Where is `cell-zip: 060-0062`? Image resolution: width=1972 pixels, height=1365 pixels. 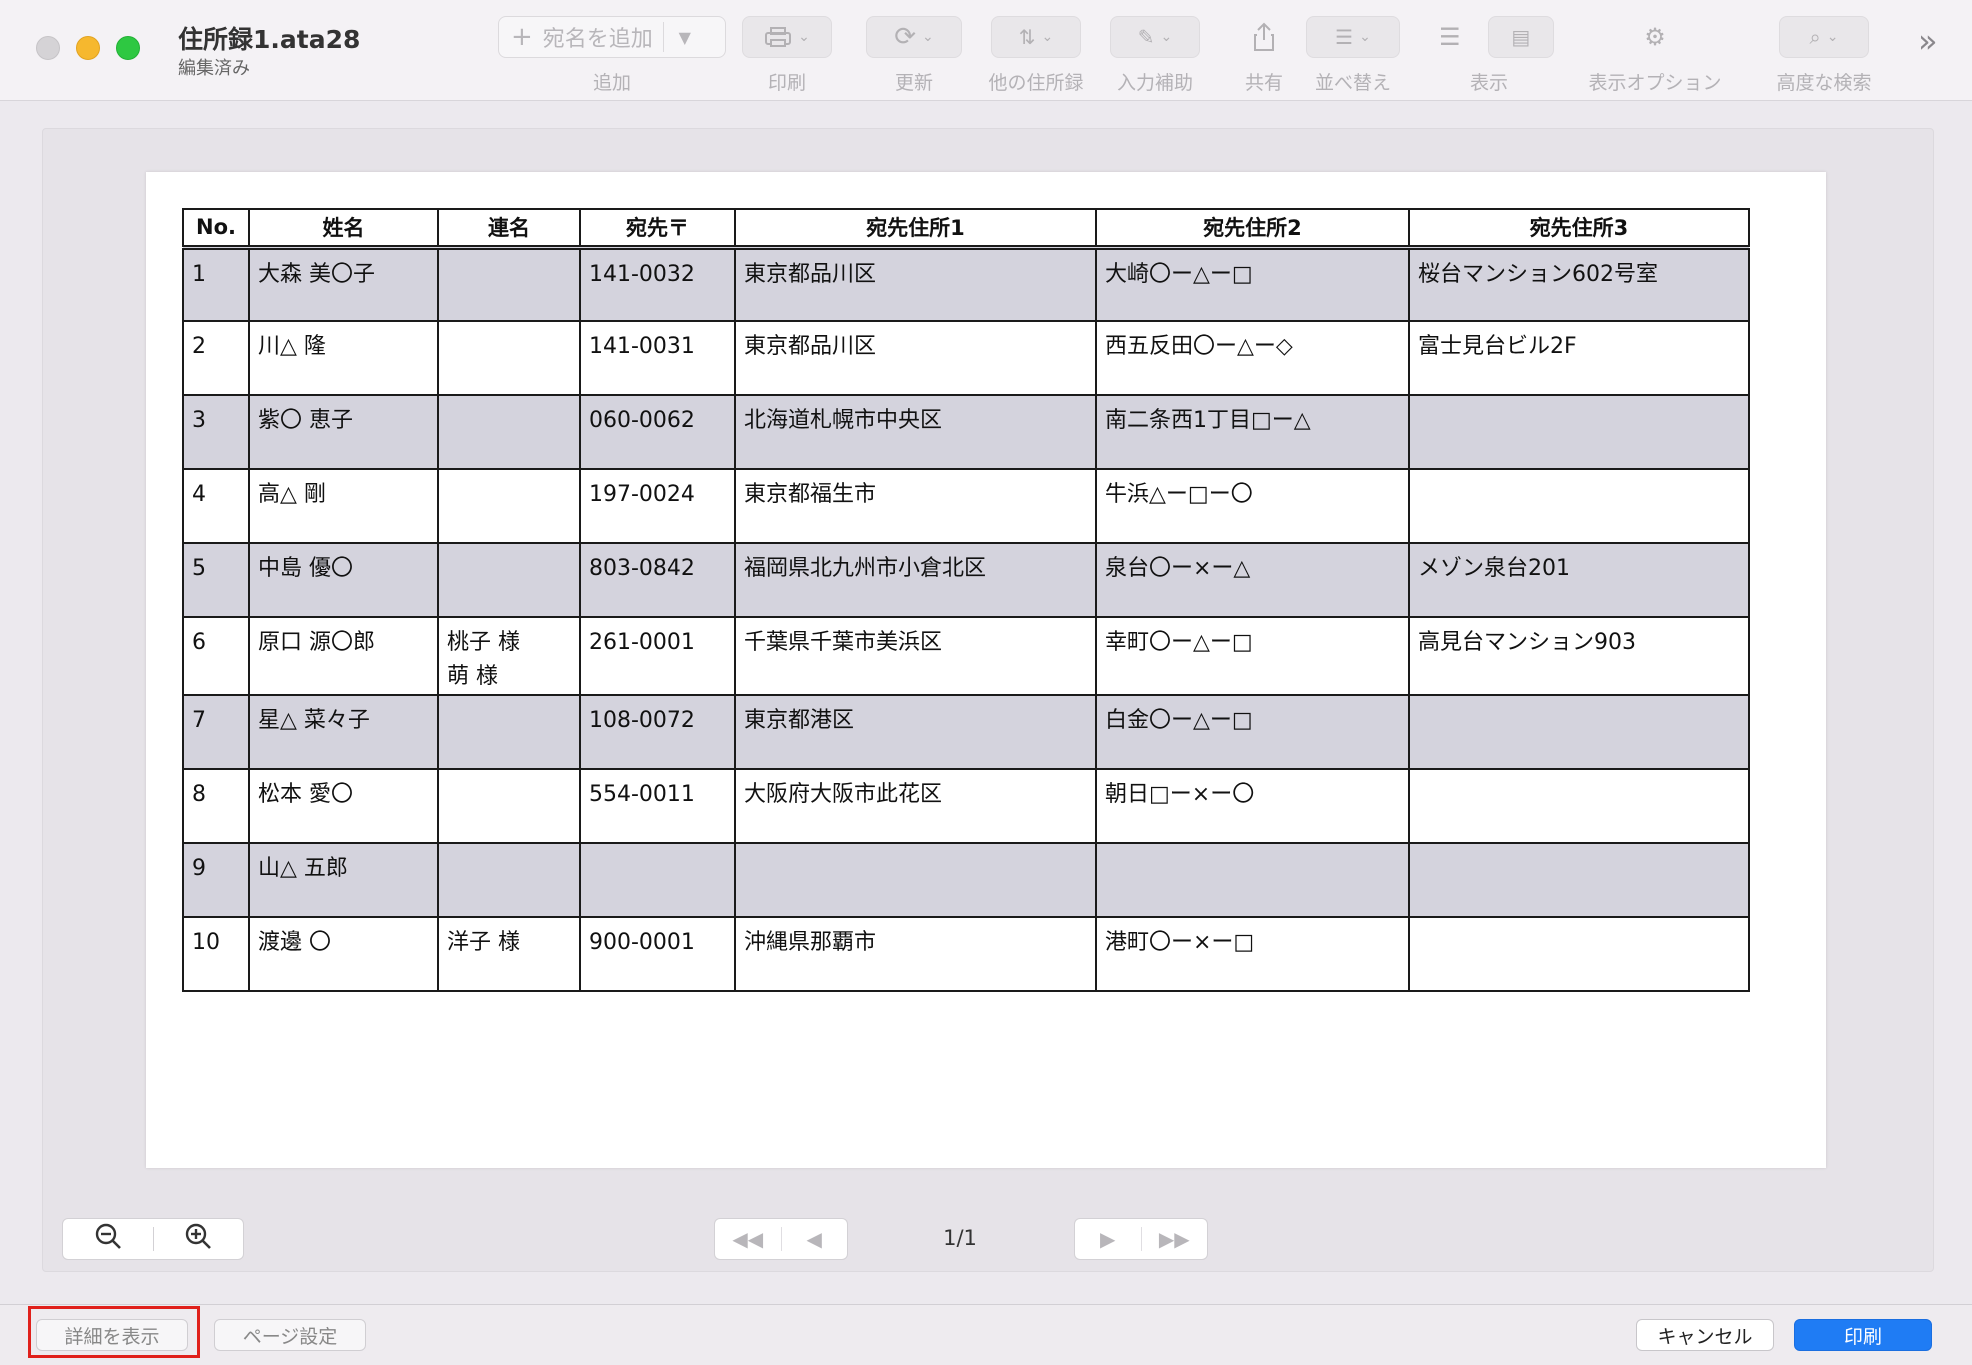 cell-zip: 060-0062 is located at coordinates (657, 432).